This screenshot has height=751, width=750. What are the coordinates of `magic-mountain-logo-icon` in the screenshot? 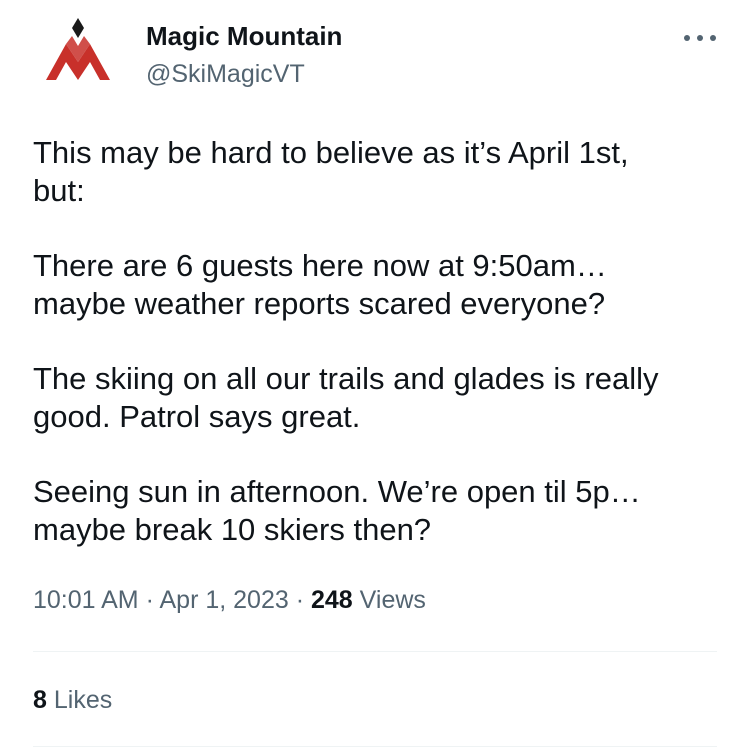 It's located at (78, 49).